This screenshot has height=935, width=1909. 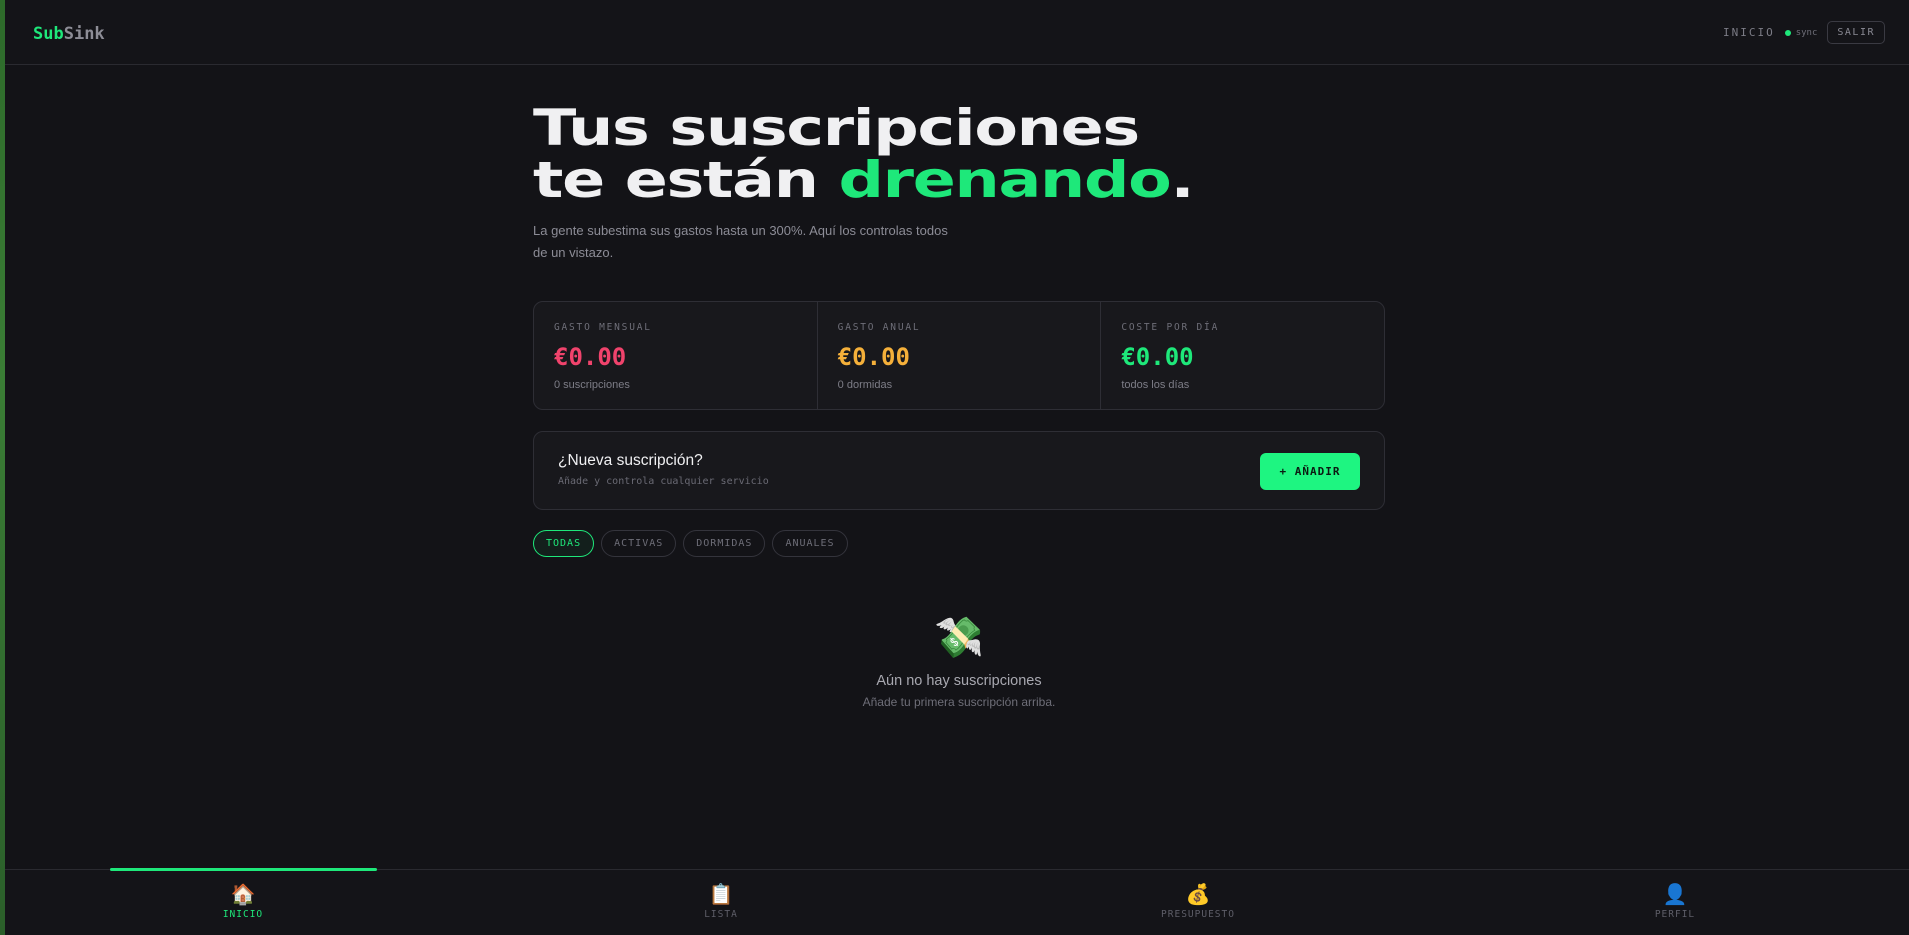 What do you see at coordinates (1198, 914) in the screenshot?
I see `tab-label: PRESUPUESTO` at bounding box center [1198, 914].